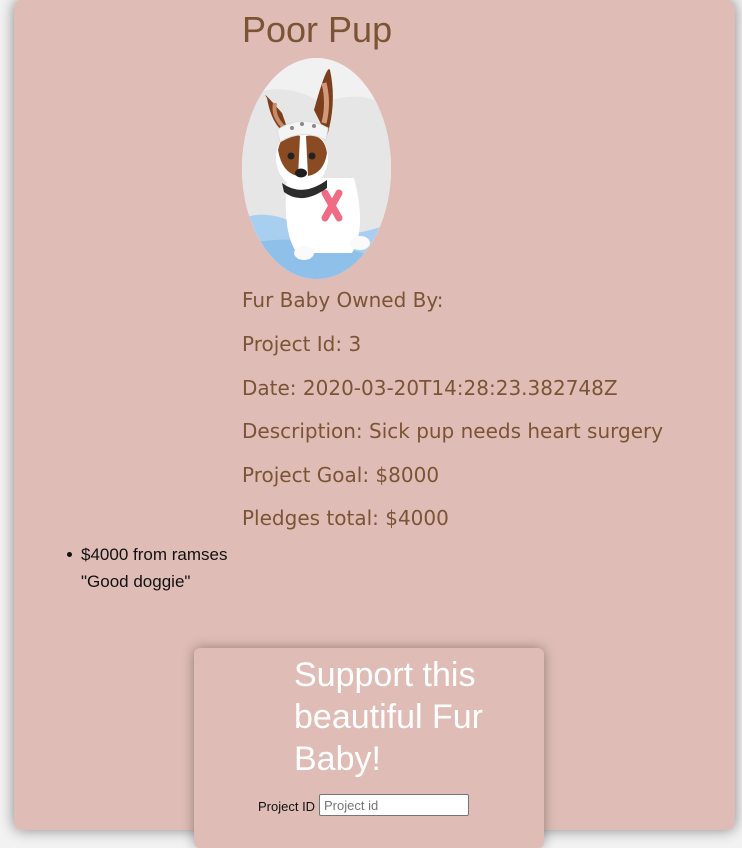 This screenshot has width=742, height=848. Describe the element at coordinates (388, 717) in the screenshot. I see `support-heading: Support this beautiful Fur Baby!` at that location.